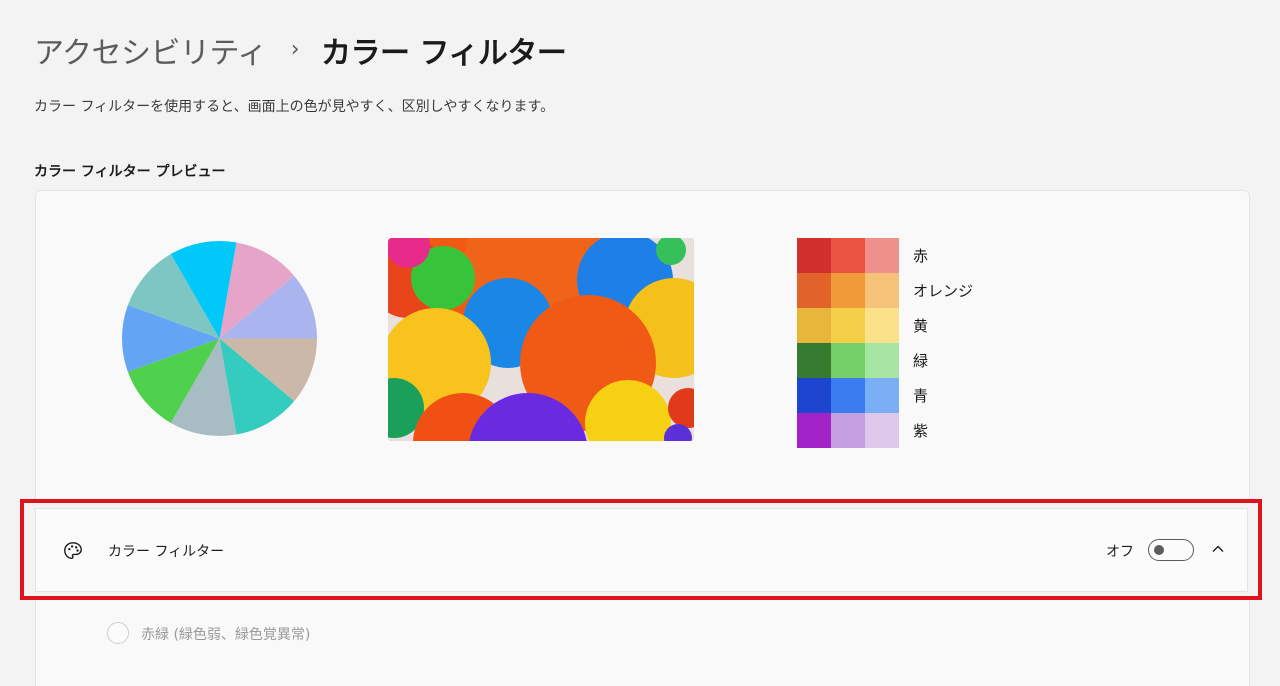  Describe the element at coordinates (921, 396) in the screenshot. I see `swatch-label: 青` at that location.